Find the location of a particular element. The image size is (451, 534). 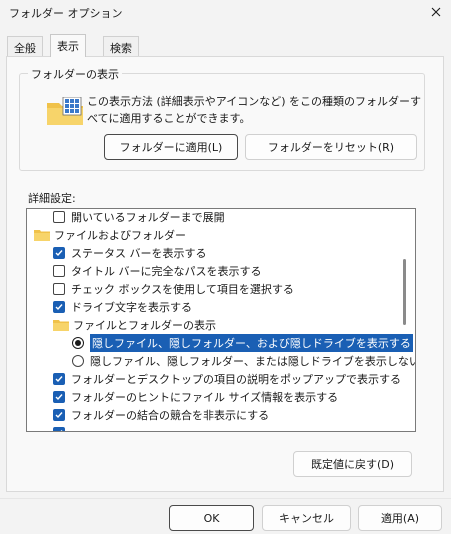

setting-file-size-in-tips: フォルダーのヒントにファイル サイズ情報を表示する is located at coordinates (195, 397).